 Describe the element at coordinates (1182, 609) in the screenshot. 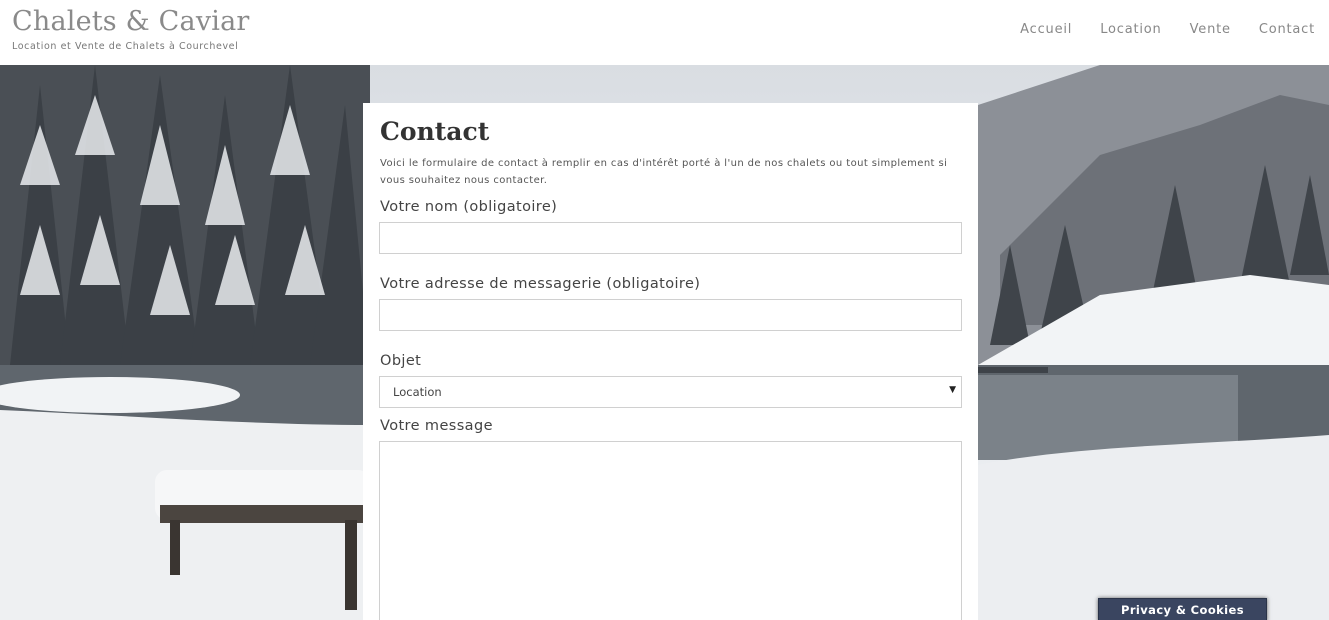

I see `privacy-cookies-button: Privacy & Cookies Policy` at that location.